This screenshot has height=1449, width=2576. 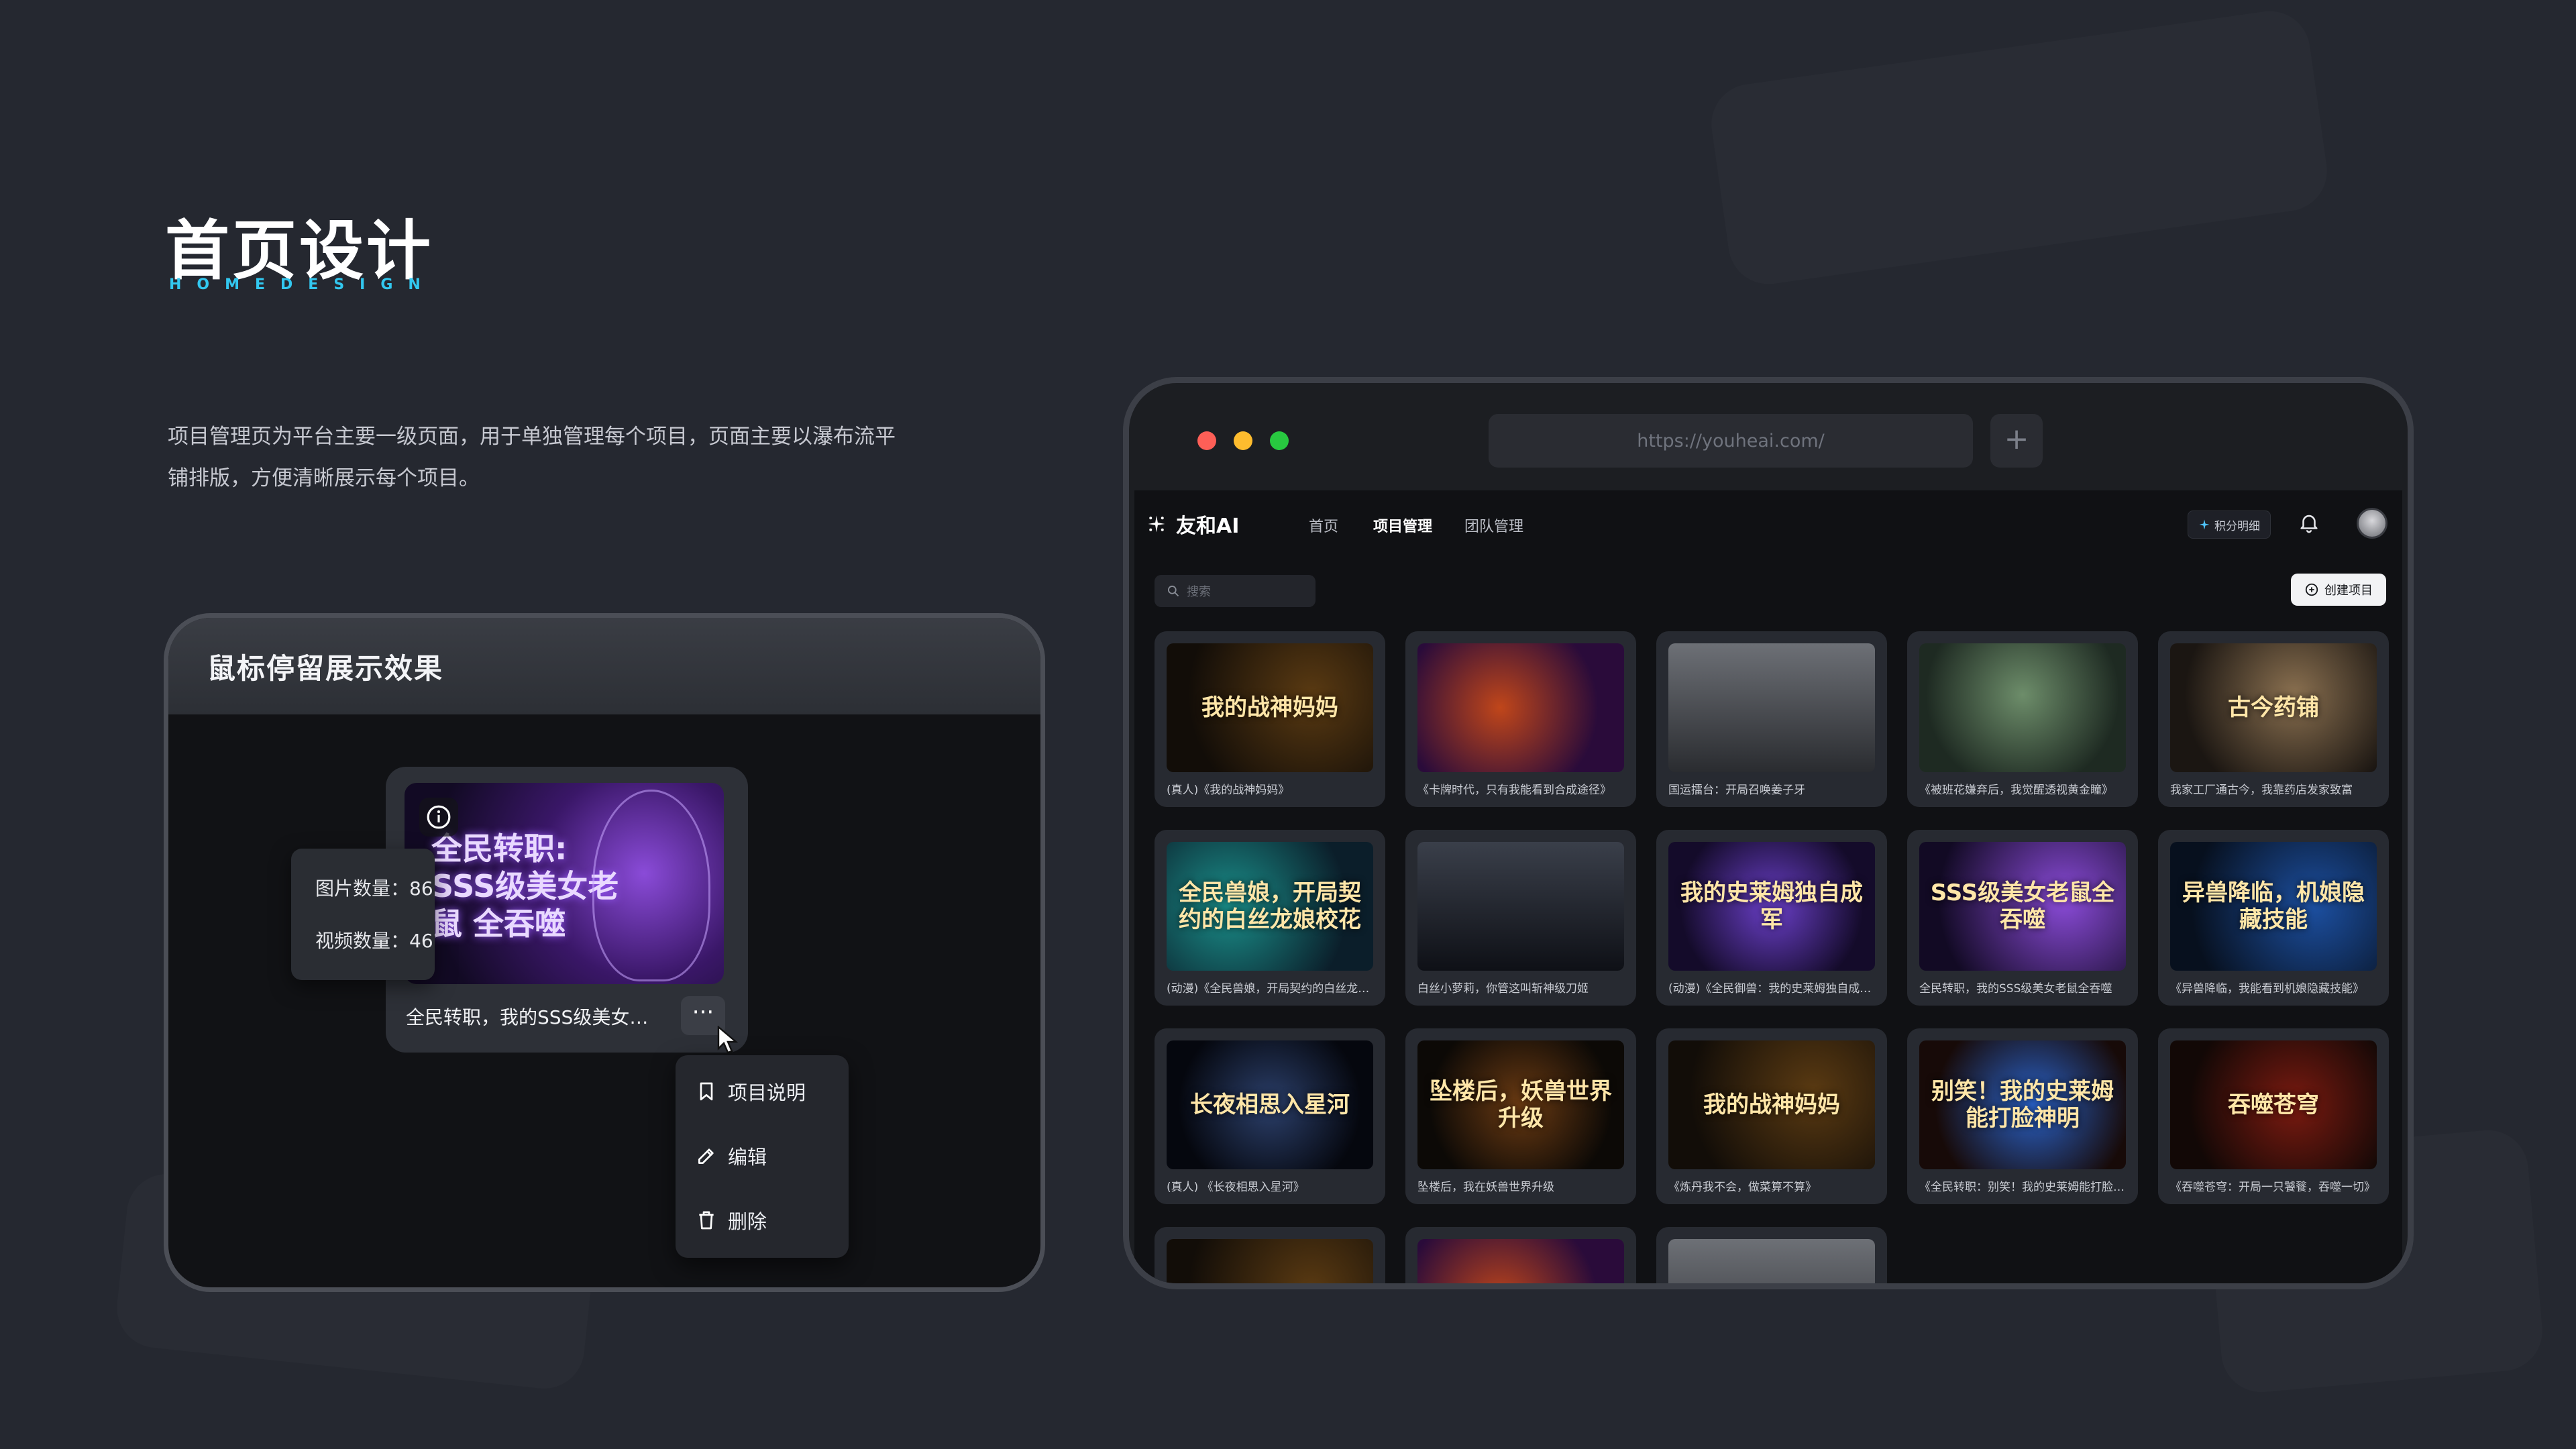 What do you see at coordinates (1736, 790) in the screenshot?
I see `project-card-title: 国运擂台：开局召唤姜子牙` at bounding box center [1736, 790].